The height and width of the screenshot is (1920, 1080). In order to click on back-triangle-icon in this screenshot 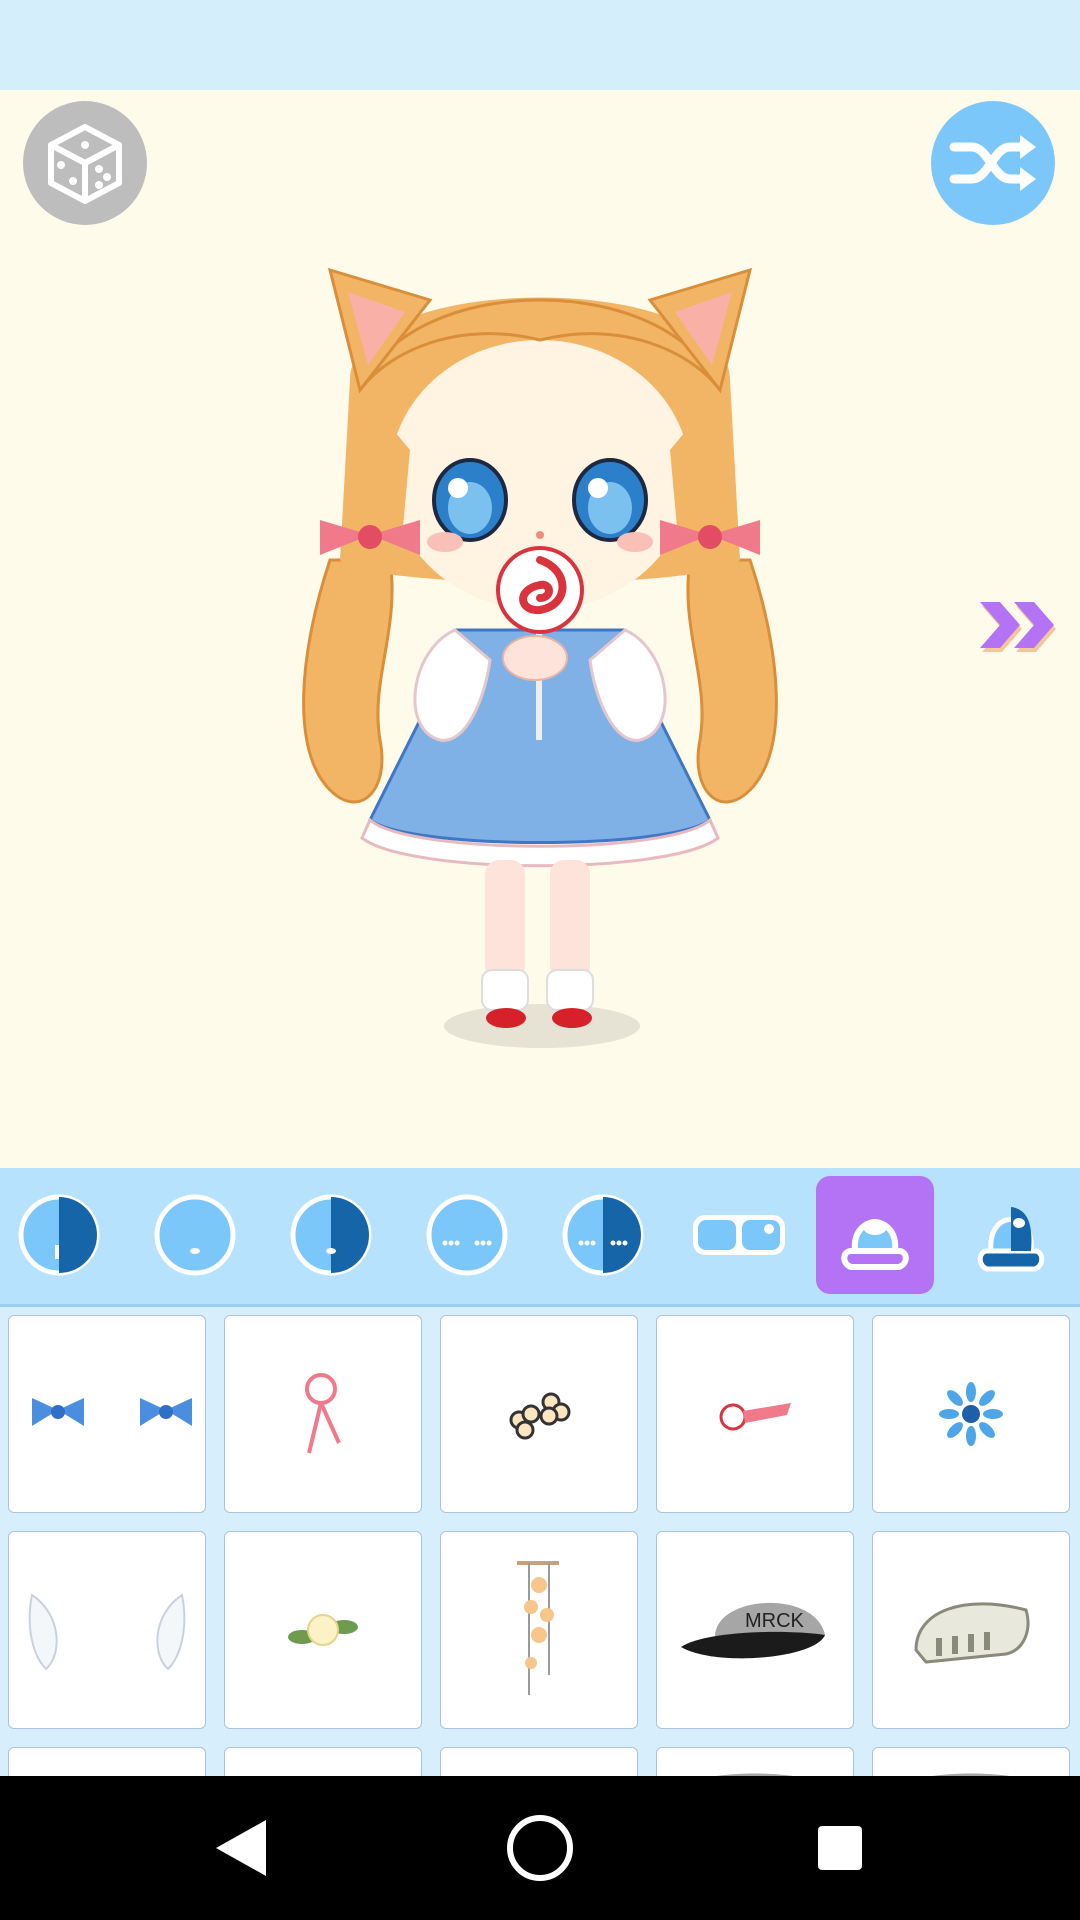, I will do `click(241, 1848)`.